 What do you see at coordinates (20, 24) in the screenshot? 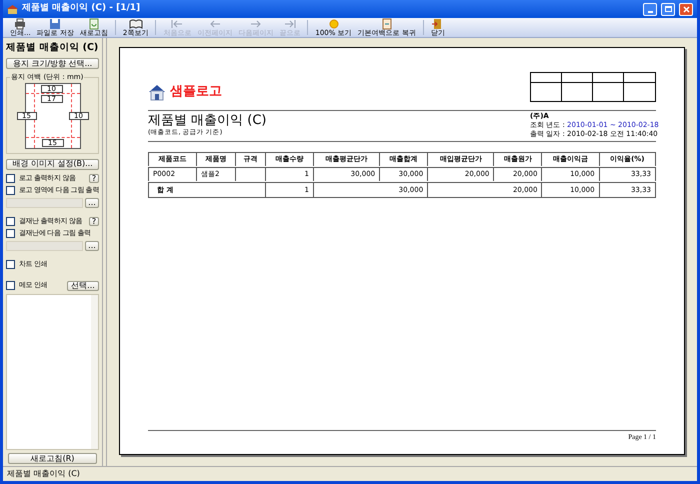
I see `printer-icon` at bounding box center [20, 24].